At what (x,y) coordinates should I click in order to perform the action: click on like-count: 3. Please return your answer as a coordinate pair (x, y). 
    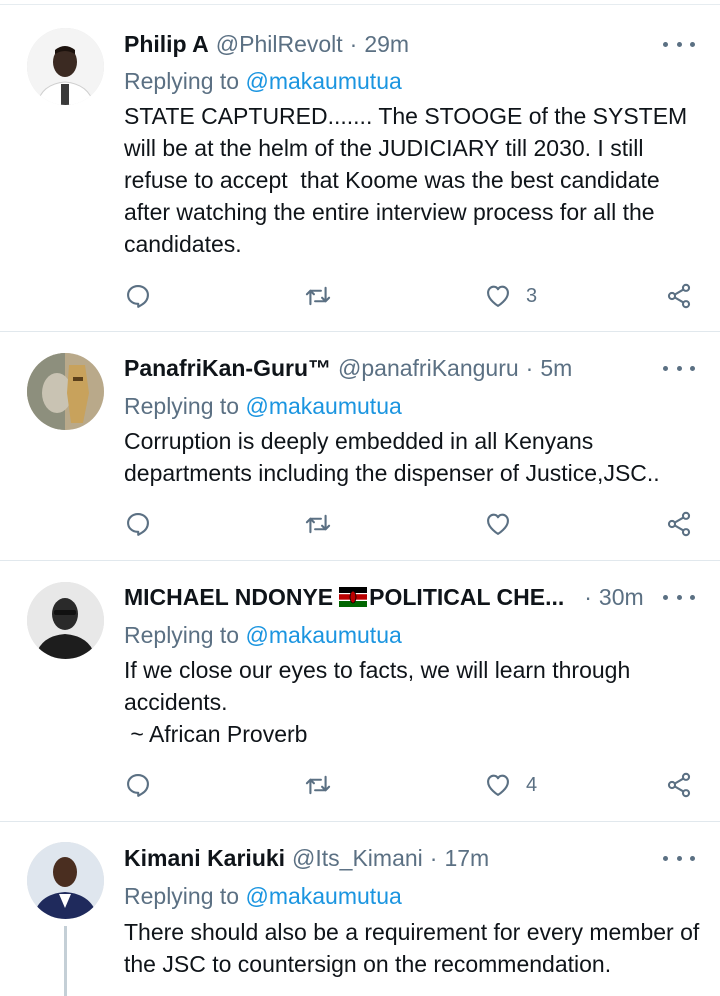
    Looking at the image, I should click on (532, 295).